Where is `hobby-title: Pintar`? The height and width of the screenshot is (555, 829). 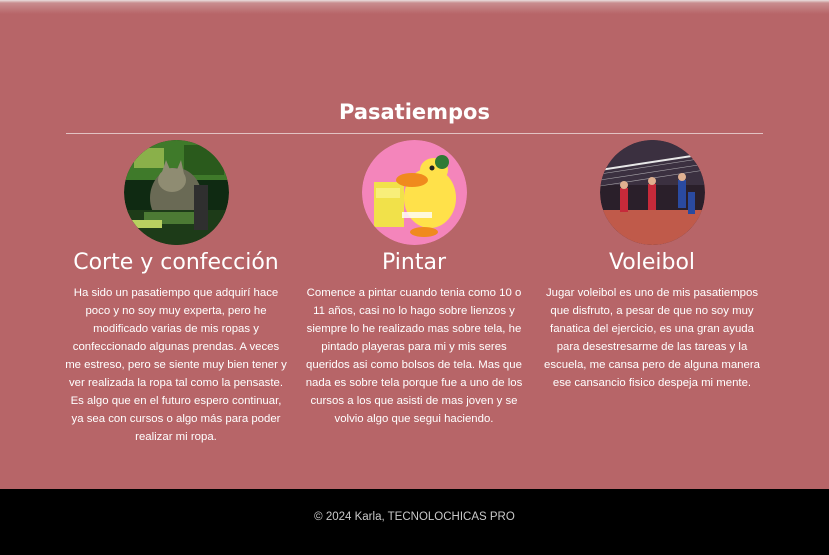
hobby-title: Pintar is located at coordinates (414, 262).